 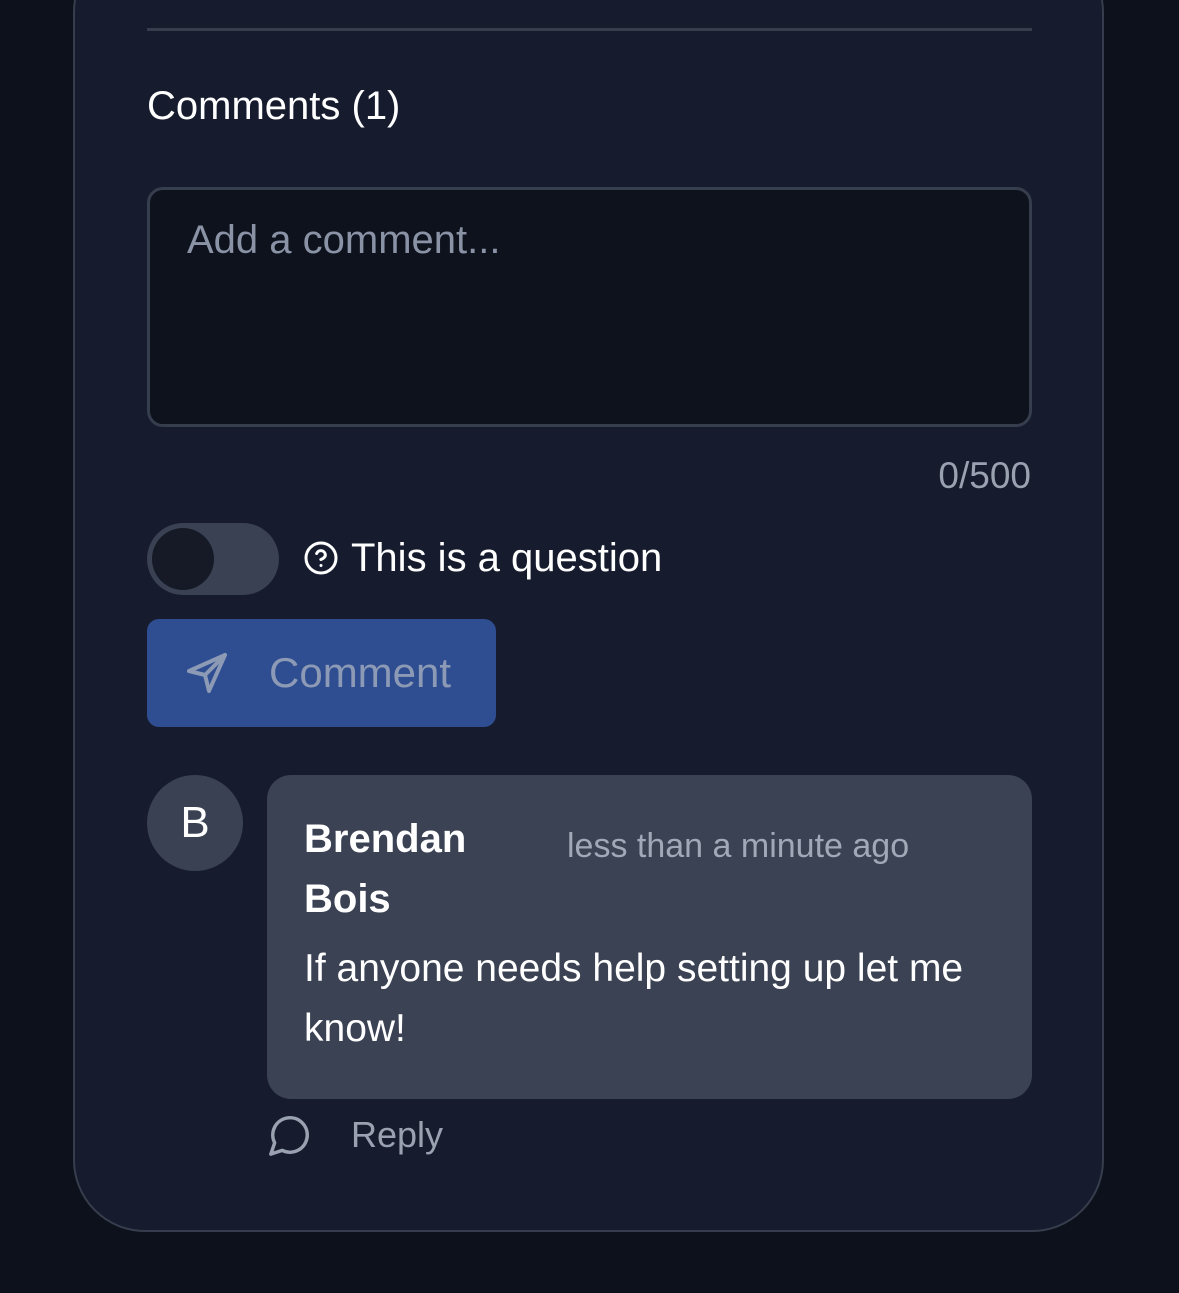 What do you see at coordinates (589, 307) in the screenshot?
I see `comment-textarea` at bounding box center [589, 307].